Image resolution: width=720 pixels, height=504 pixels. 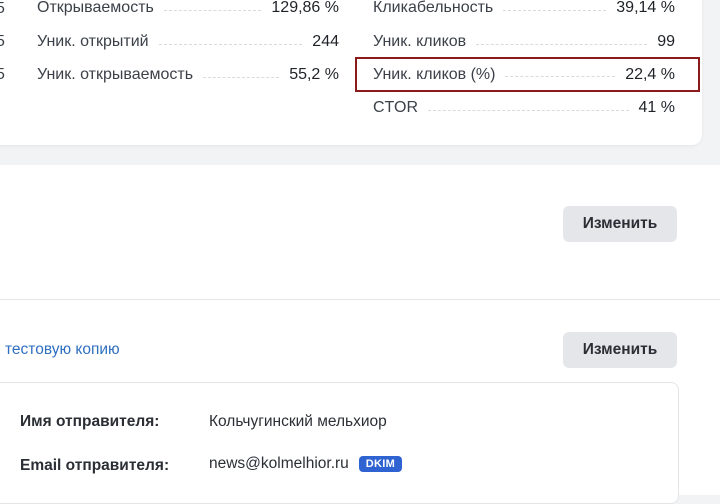 What do you see at coordinates (95, 465) in the screenshot?
I see `sender-email-label: Email отправителя:` at bounding box center [95, 465].